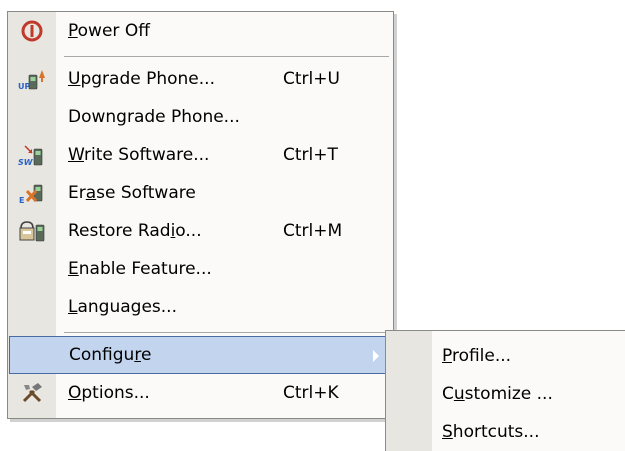 This screenshot has width=625, height=451. Describe the element at coordinates (21, 200) in the screenshot. I see `svg-text: E` at that location.